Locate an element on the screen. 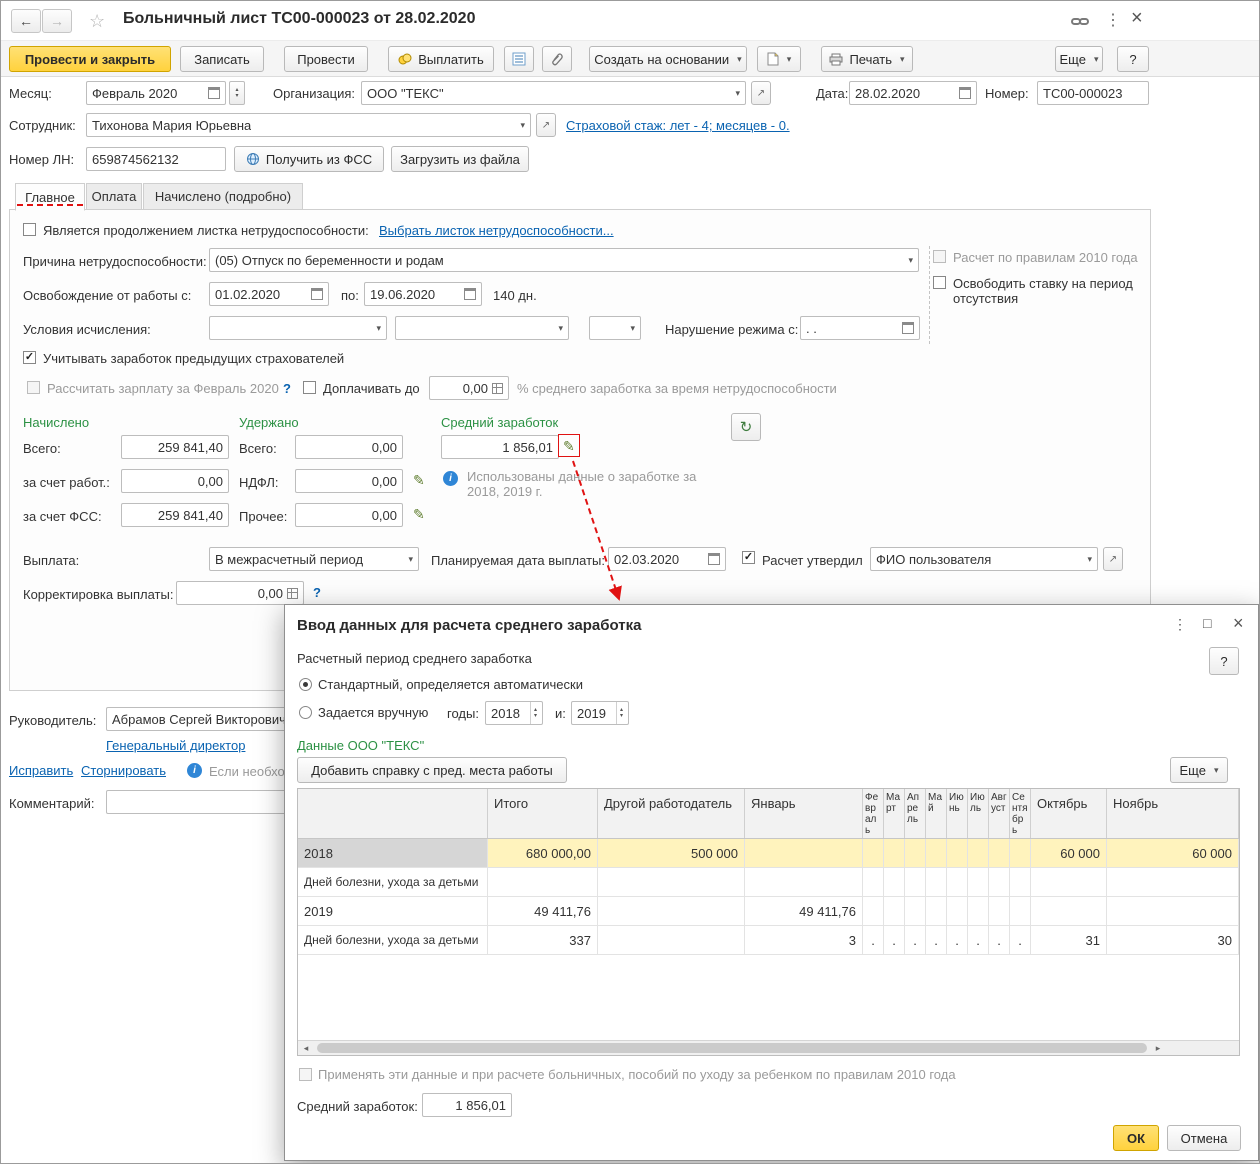 Image resolution: width=1260 pixels, height=1164 pixels. correction-help-link: ? is located at coordinates (317, 592).